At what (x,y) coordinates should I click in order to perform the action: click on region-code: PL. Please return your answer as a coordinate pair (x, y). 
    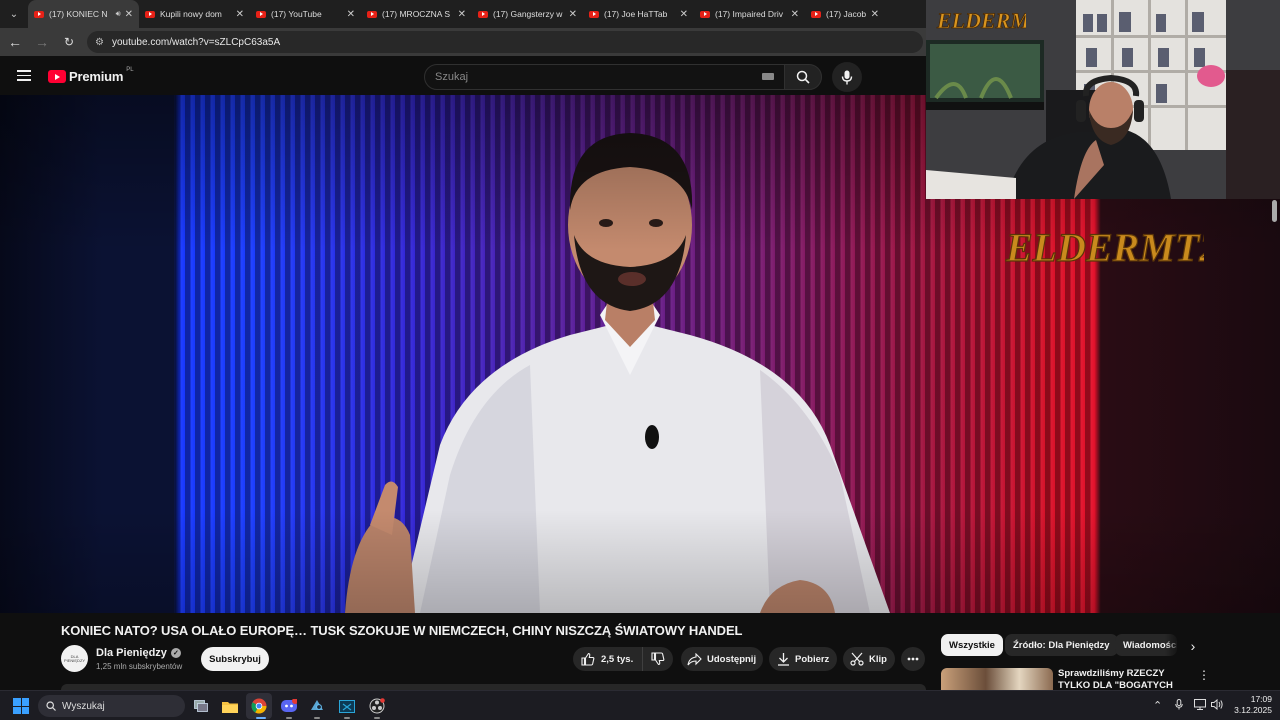
    Looking at the image, I should click on (130, 69).